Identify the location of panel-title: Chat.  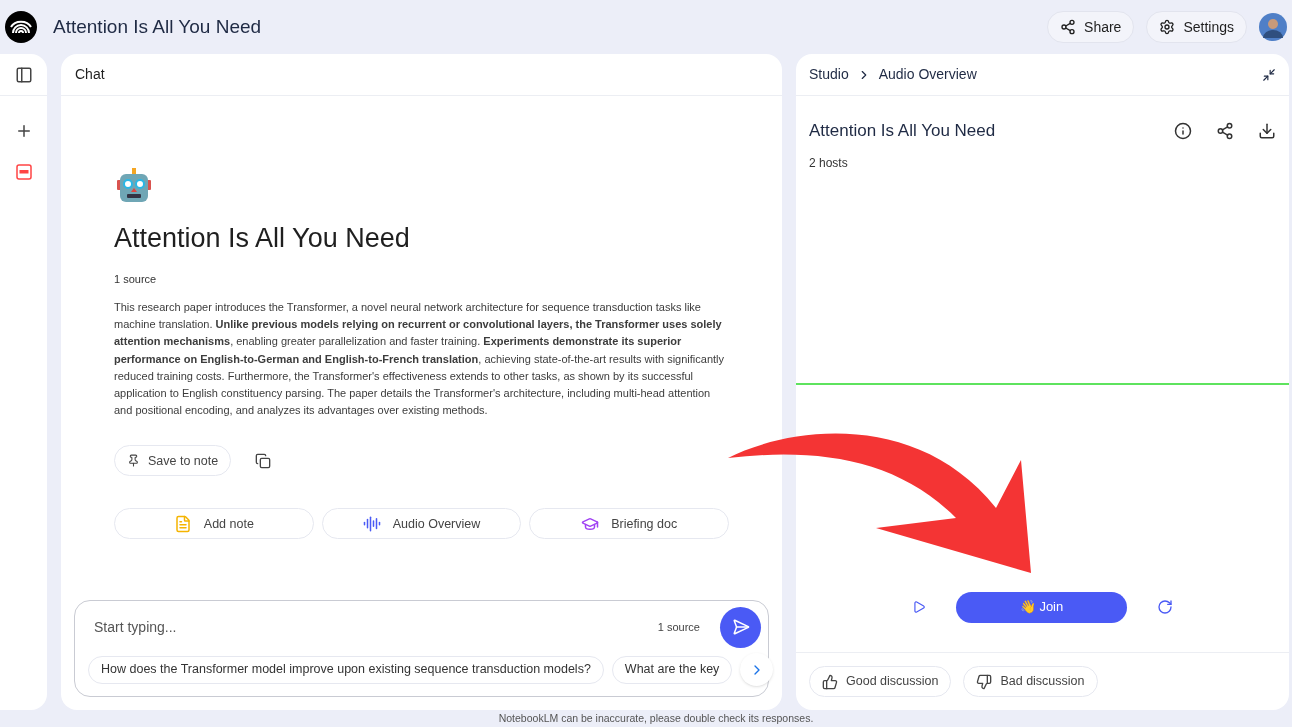
(90, 74).